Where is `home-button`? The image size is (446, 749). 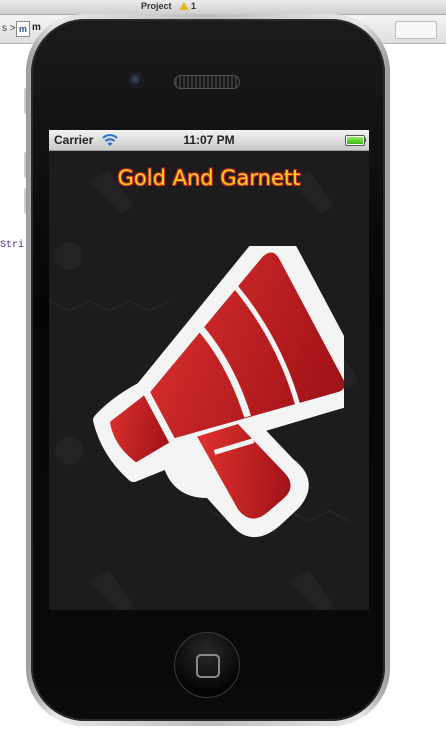 home-button is located at coordinates (207, 665).